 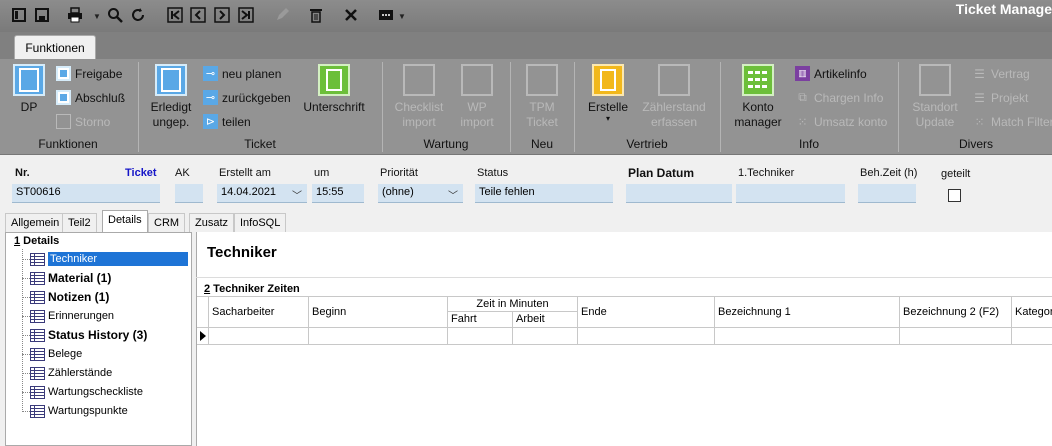 I want to click on column-header-sacharbeiter: Sacharbeiter, so click(x=259, y=312).